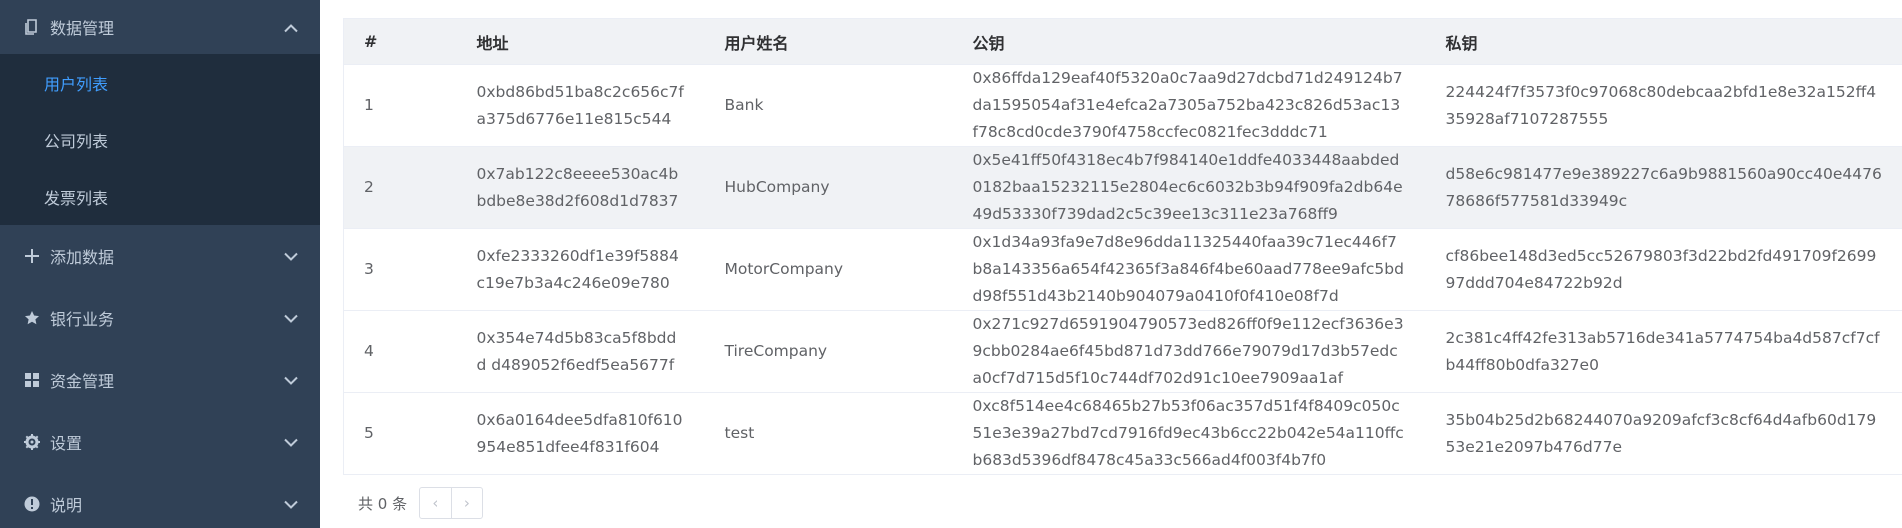 Image resolution: width=1902 pixels, height=528 pixels. Describe the element at coordinates (76, 141) in the screenshot. I see `submenu-item-label: 公司列表` at that location.